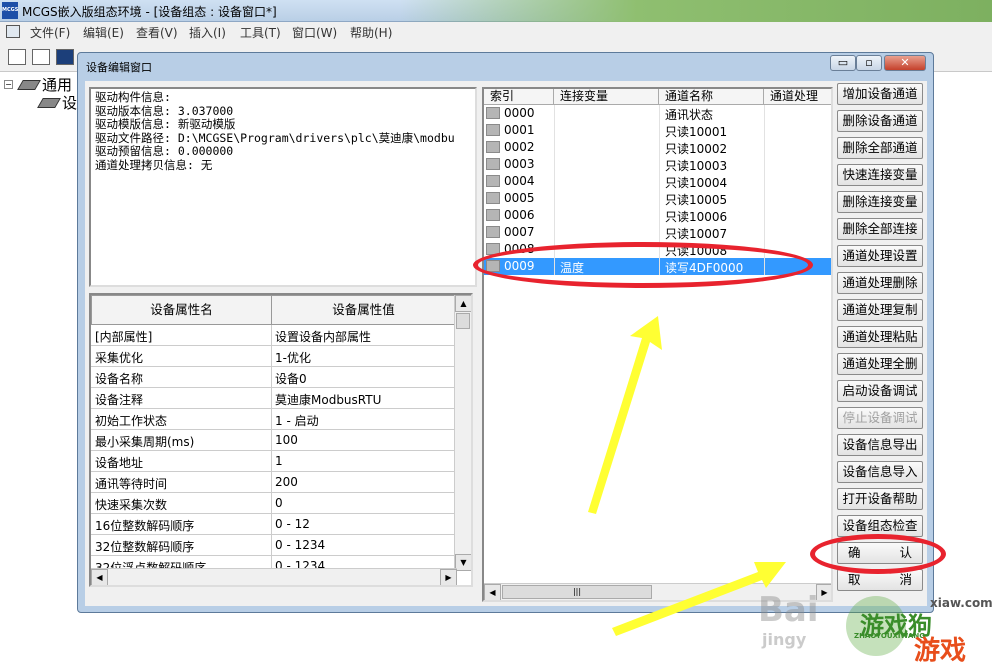 The image size is (992, 672). I want to click on baidu-watermark-sub: jingy, so click(784, 639).